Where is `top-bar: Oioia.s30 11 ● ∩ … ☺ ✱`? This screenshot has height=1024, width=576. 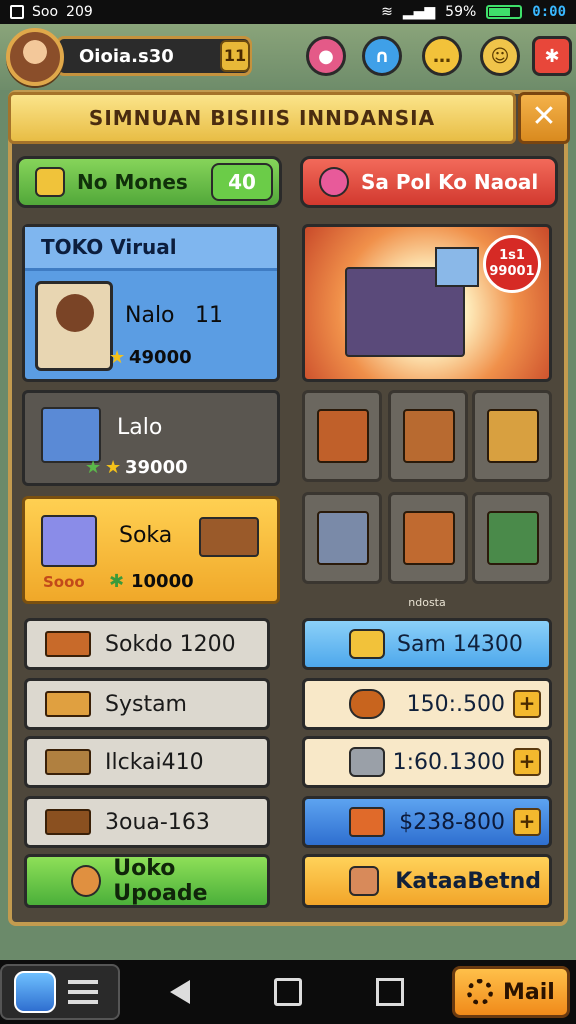
top-bar: Oioia.s30 11 ● ∩ … ☺ ✱ is located at coordinates (288, 57).